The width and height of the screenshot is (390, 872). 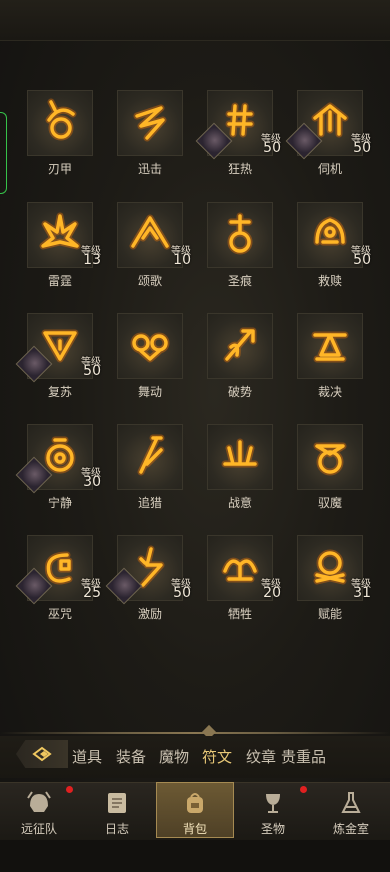 I want to click on backpack-icon, so click(x=195, y=803).